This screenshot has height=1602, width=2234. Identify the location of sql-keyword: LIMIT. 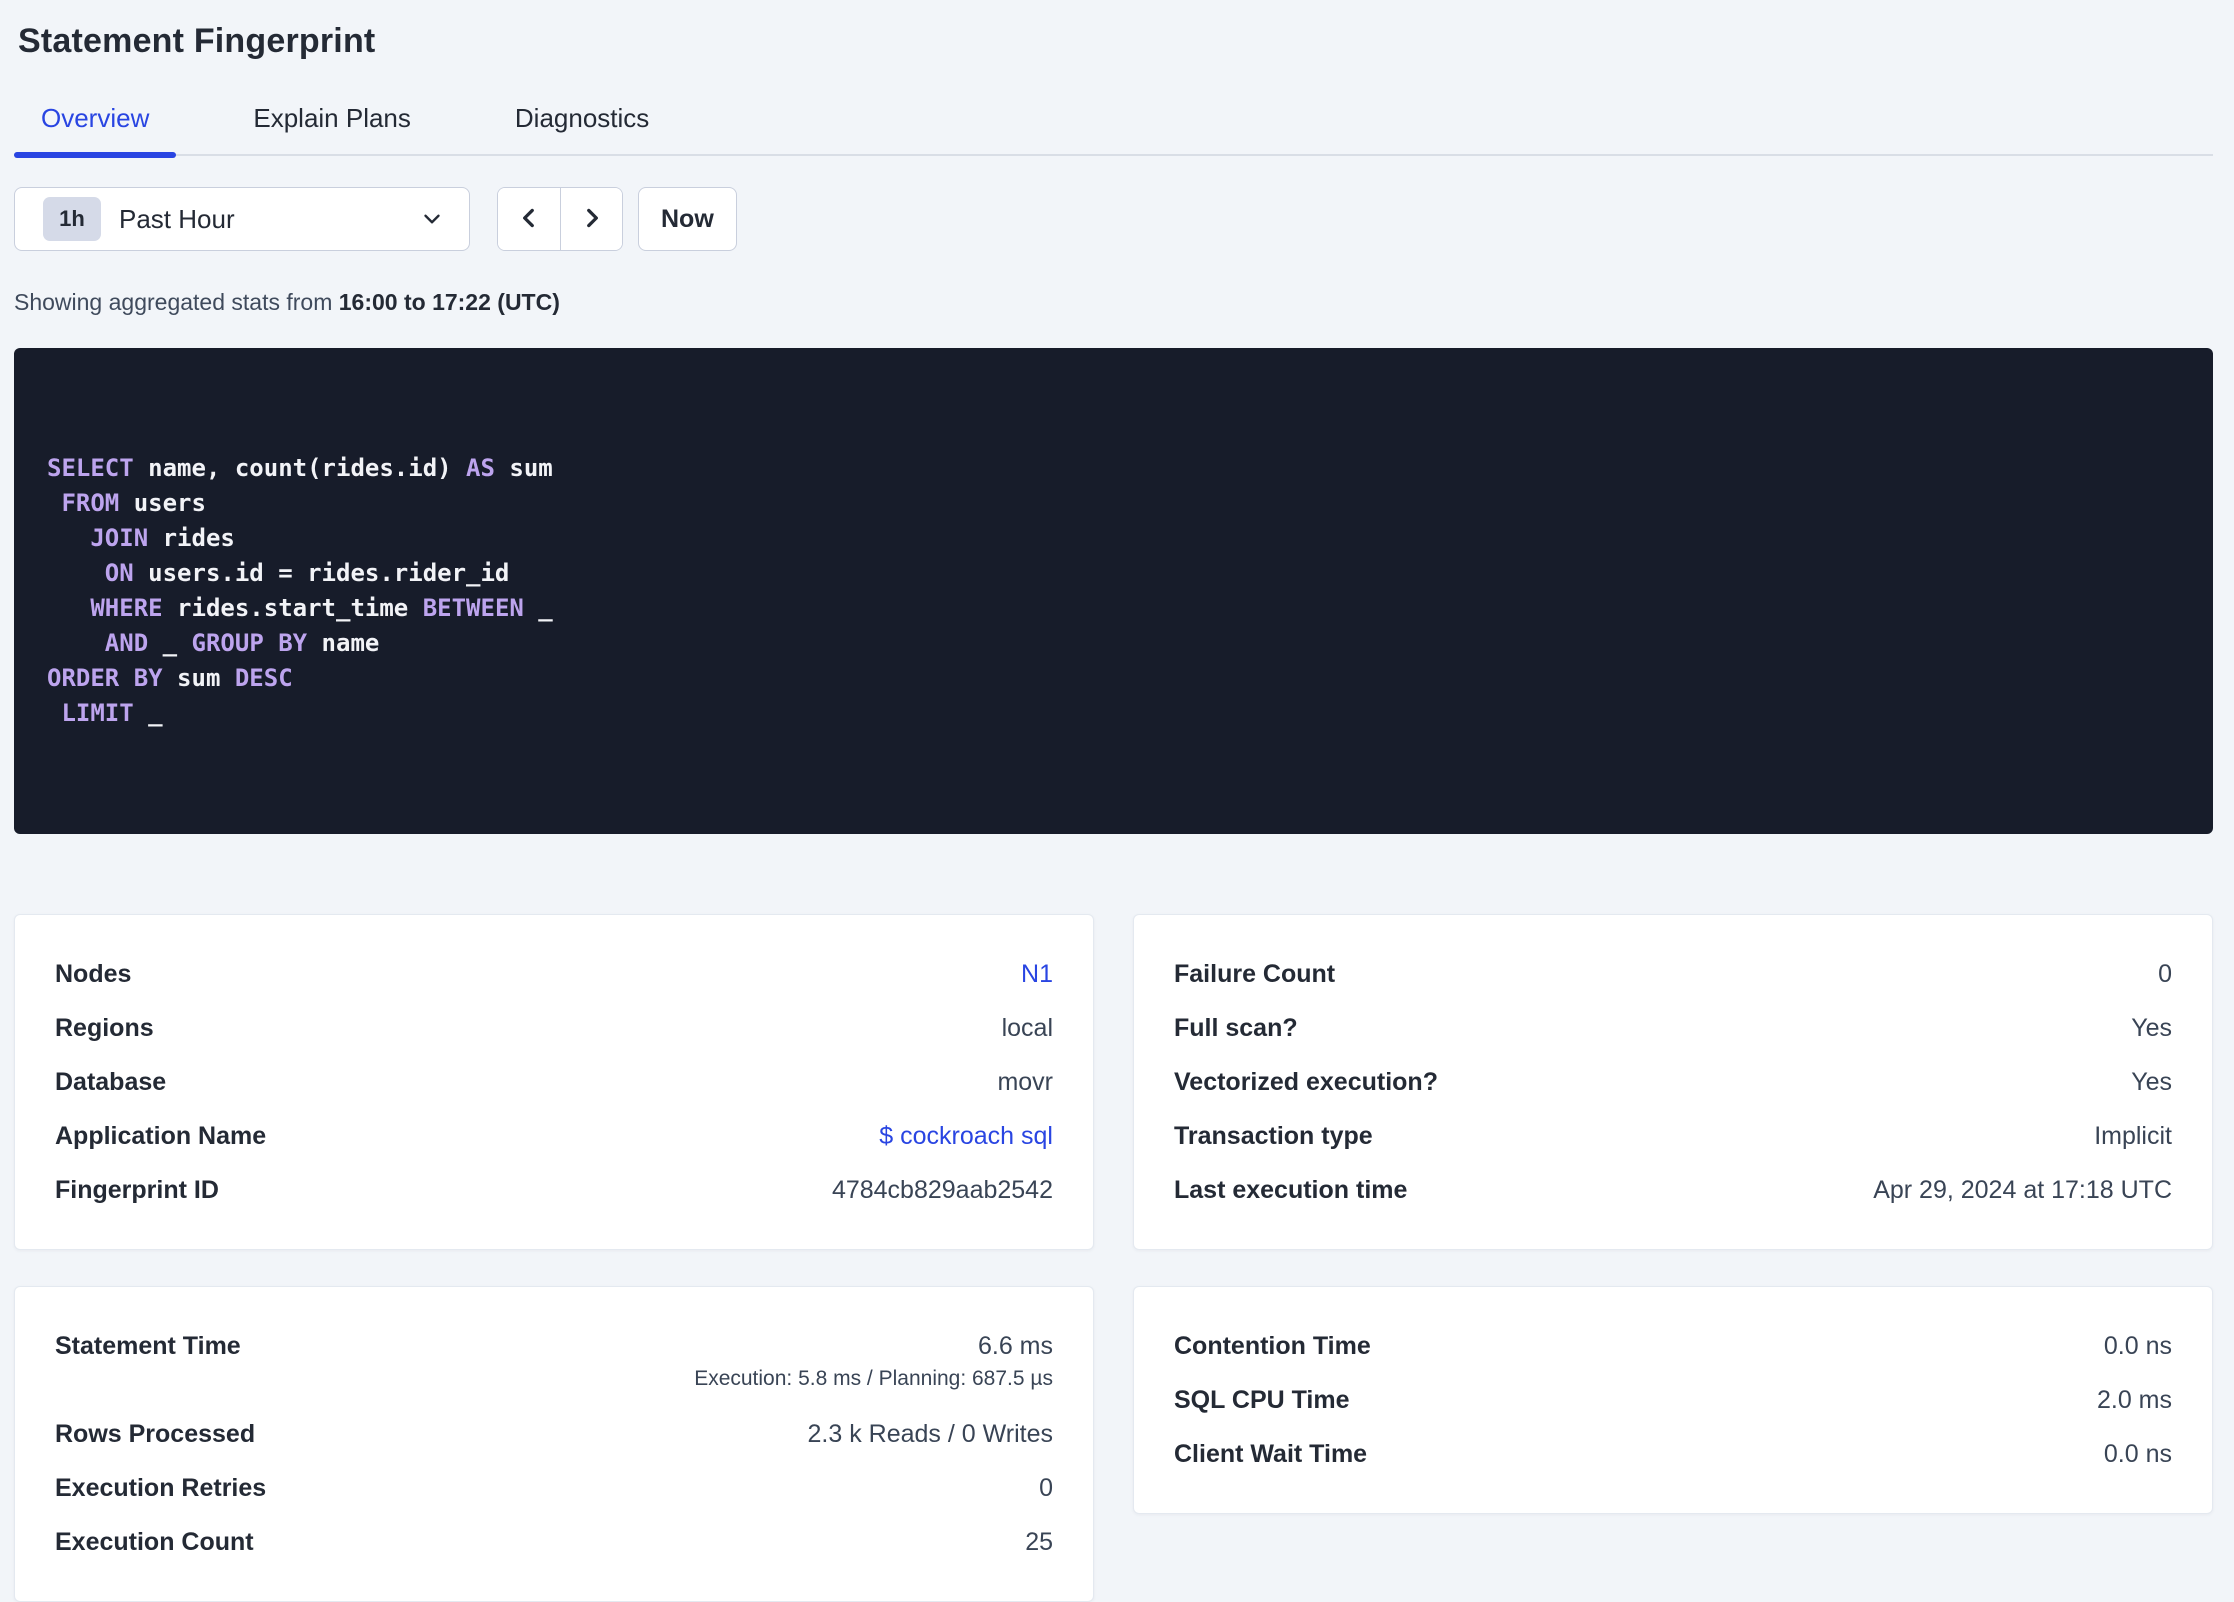
(97, 713).